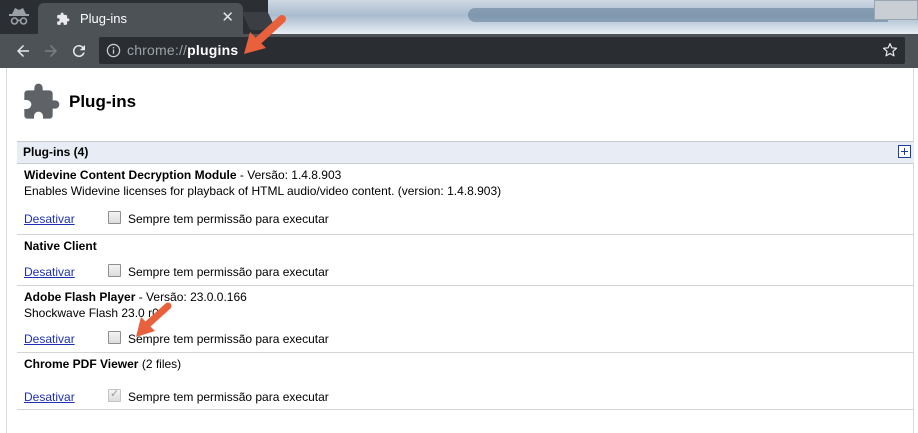  Describe the element at coordinates (227, 18) in the screenshot. I see `close-icon: ✕` at that location.